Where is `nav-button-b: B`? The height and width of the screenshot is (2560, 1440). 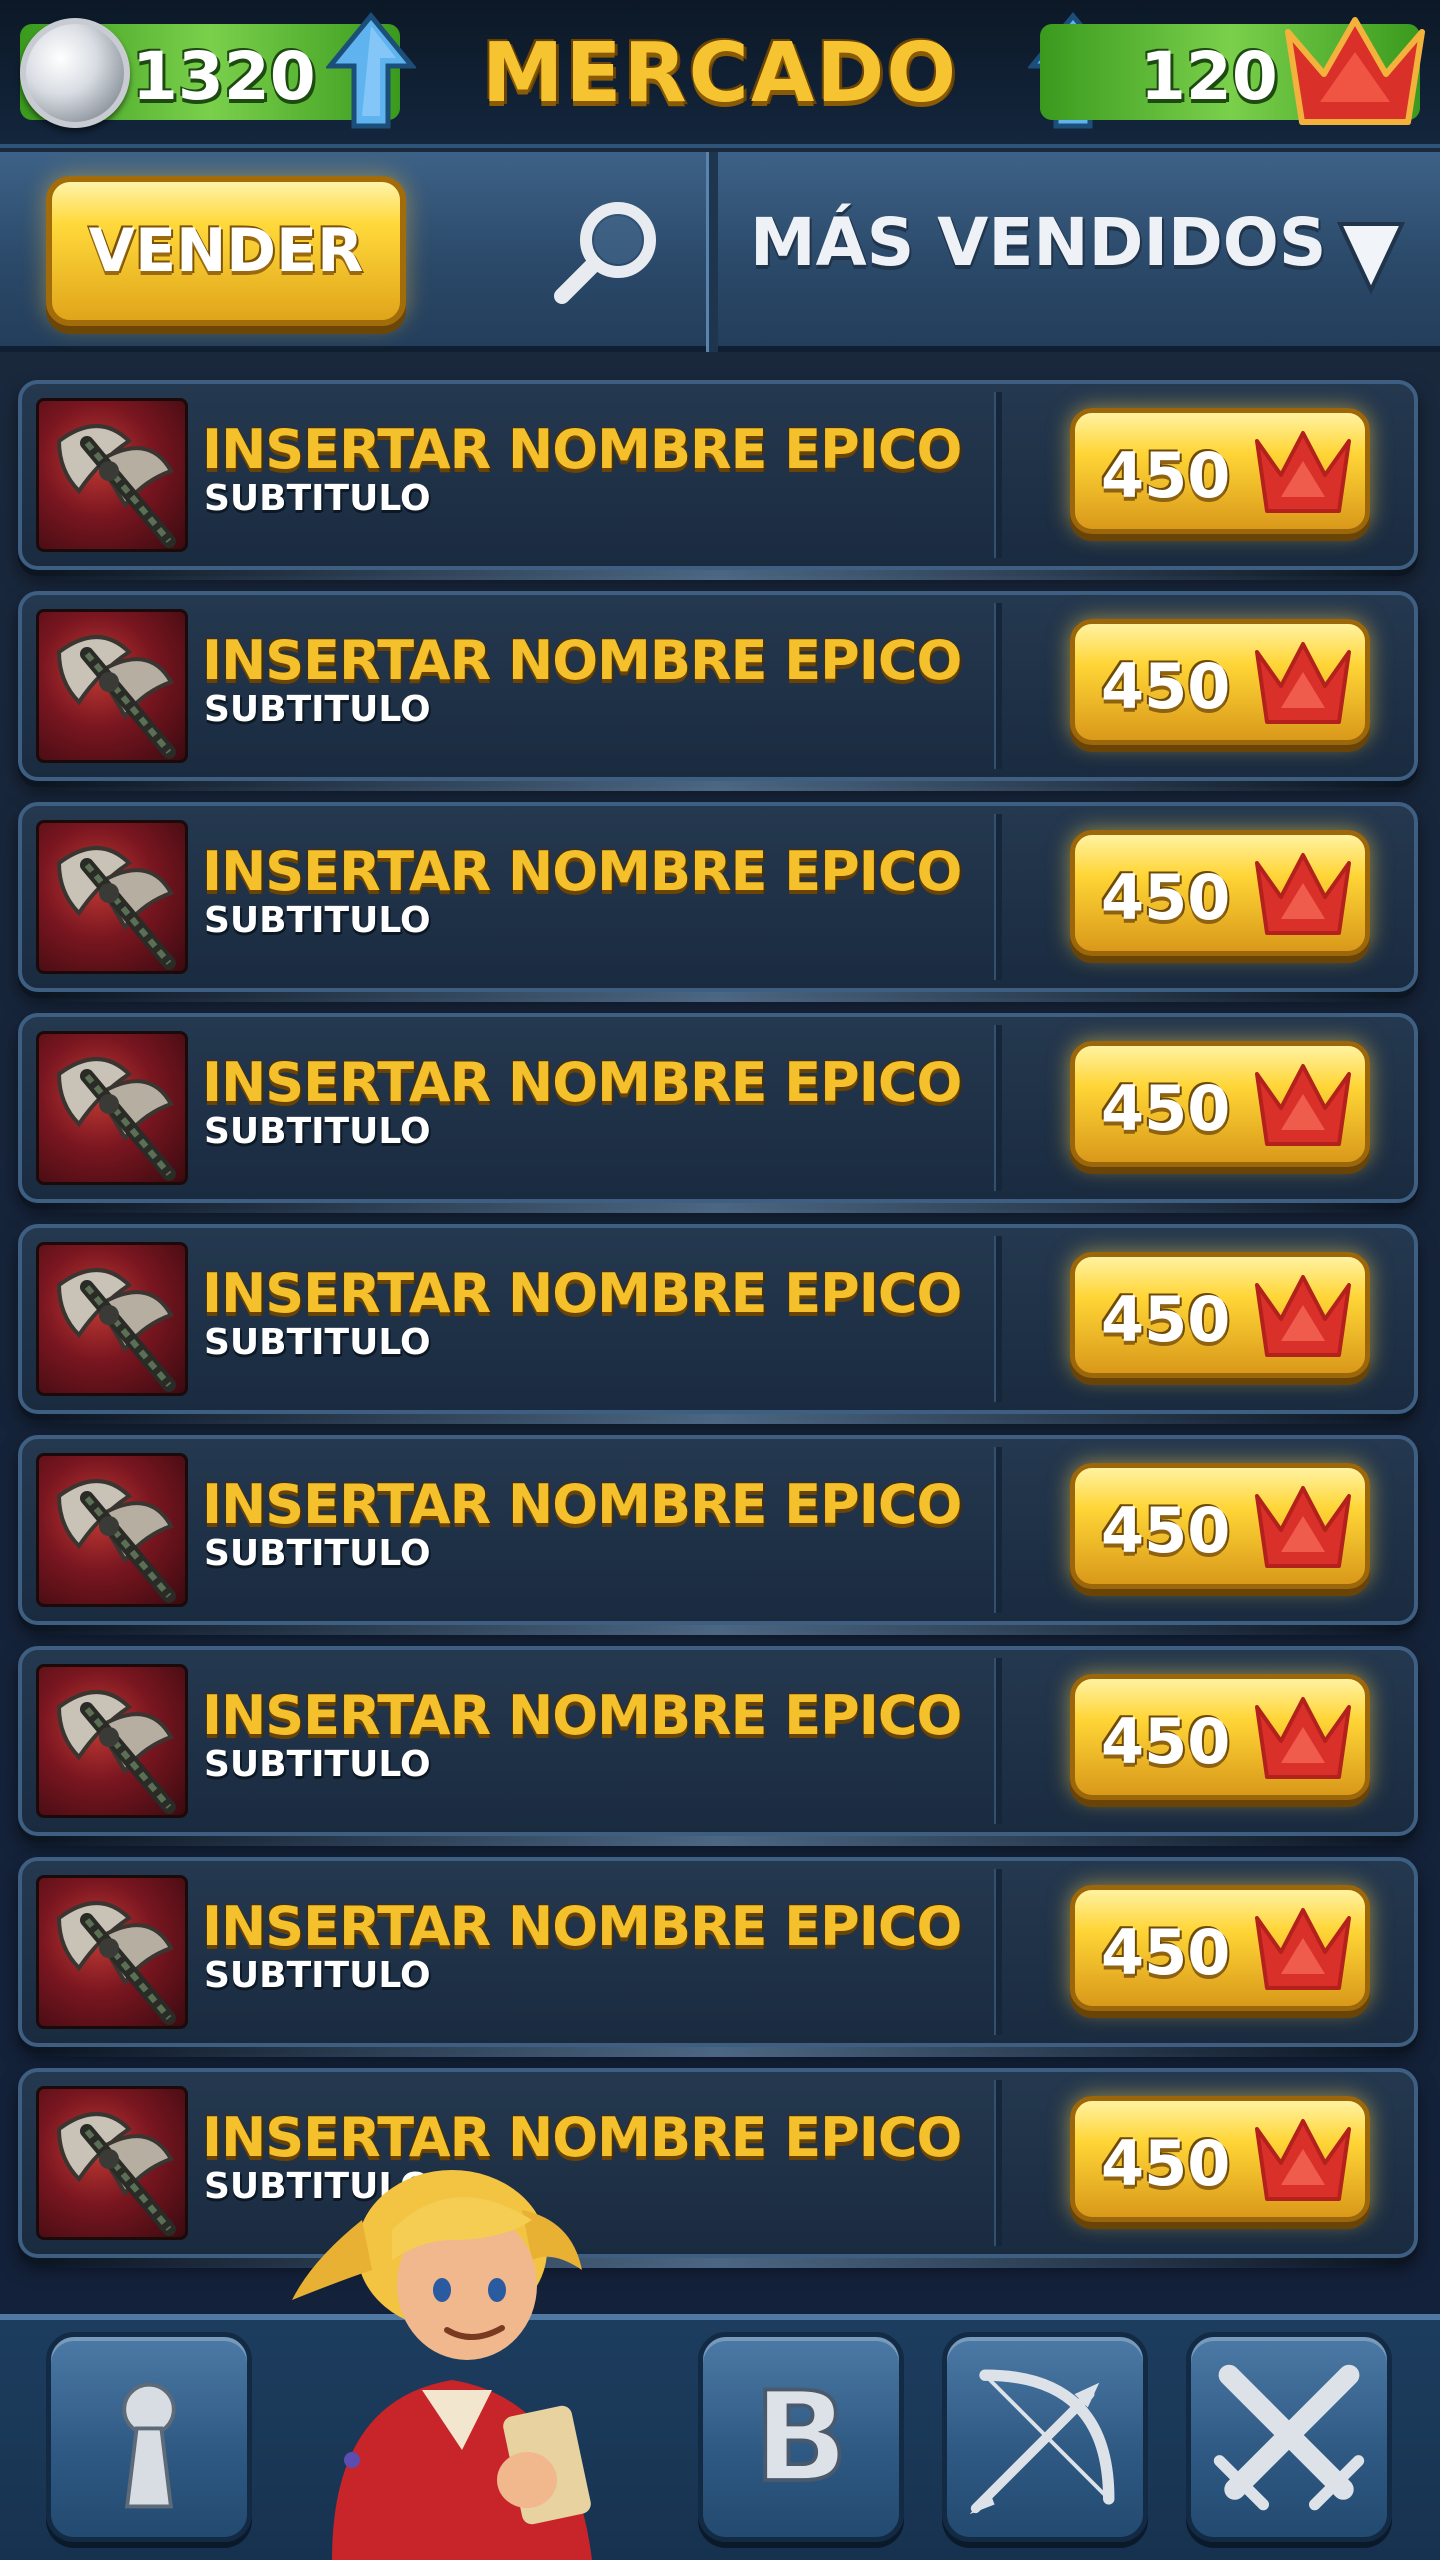
nav-button-b: B is located at coordinates (801, 2437).